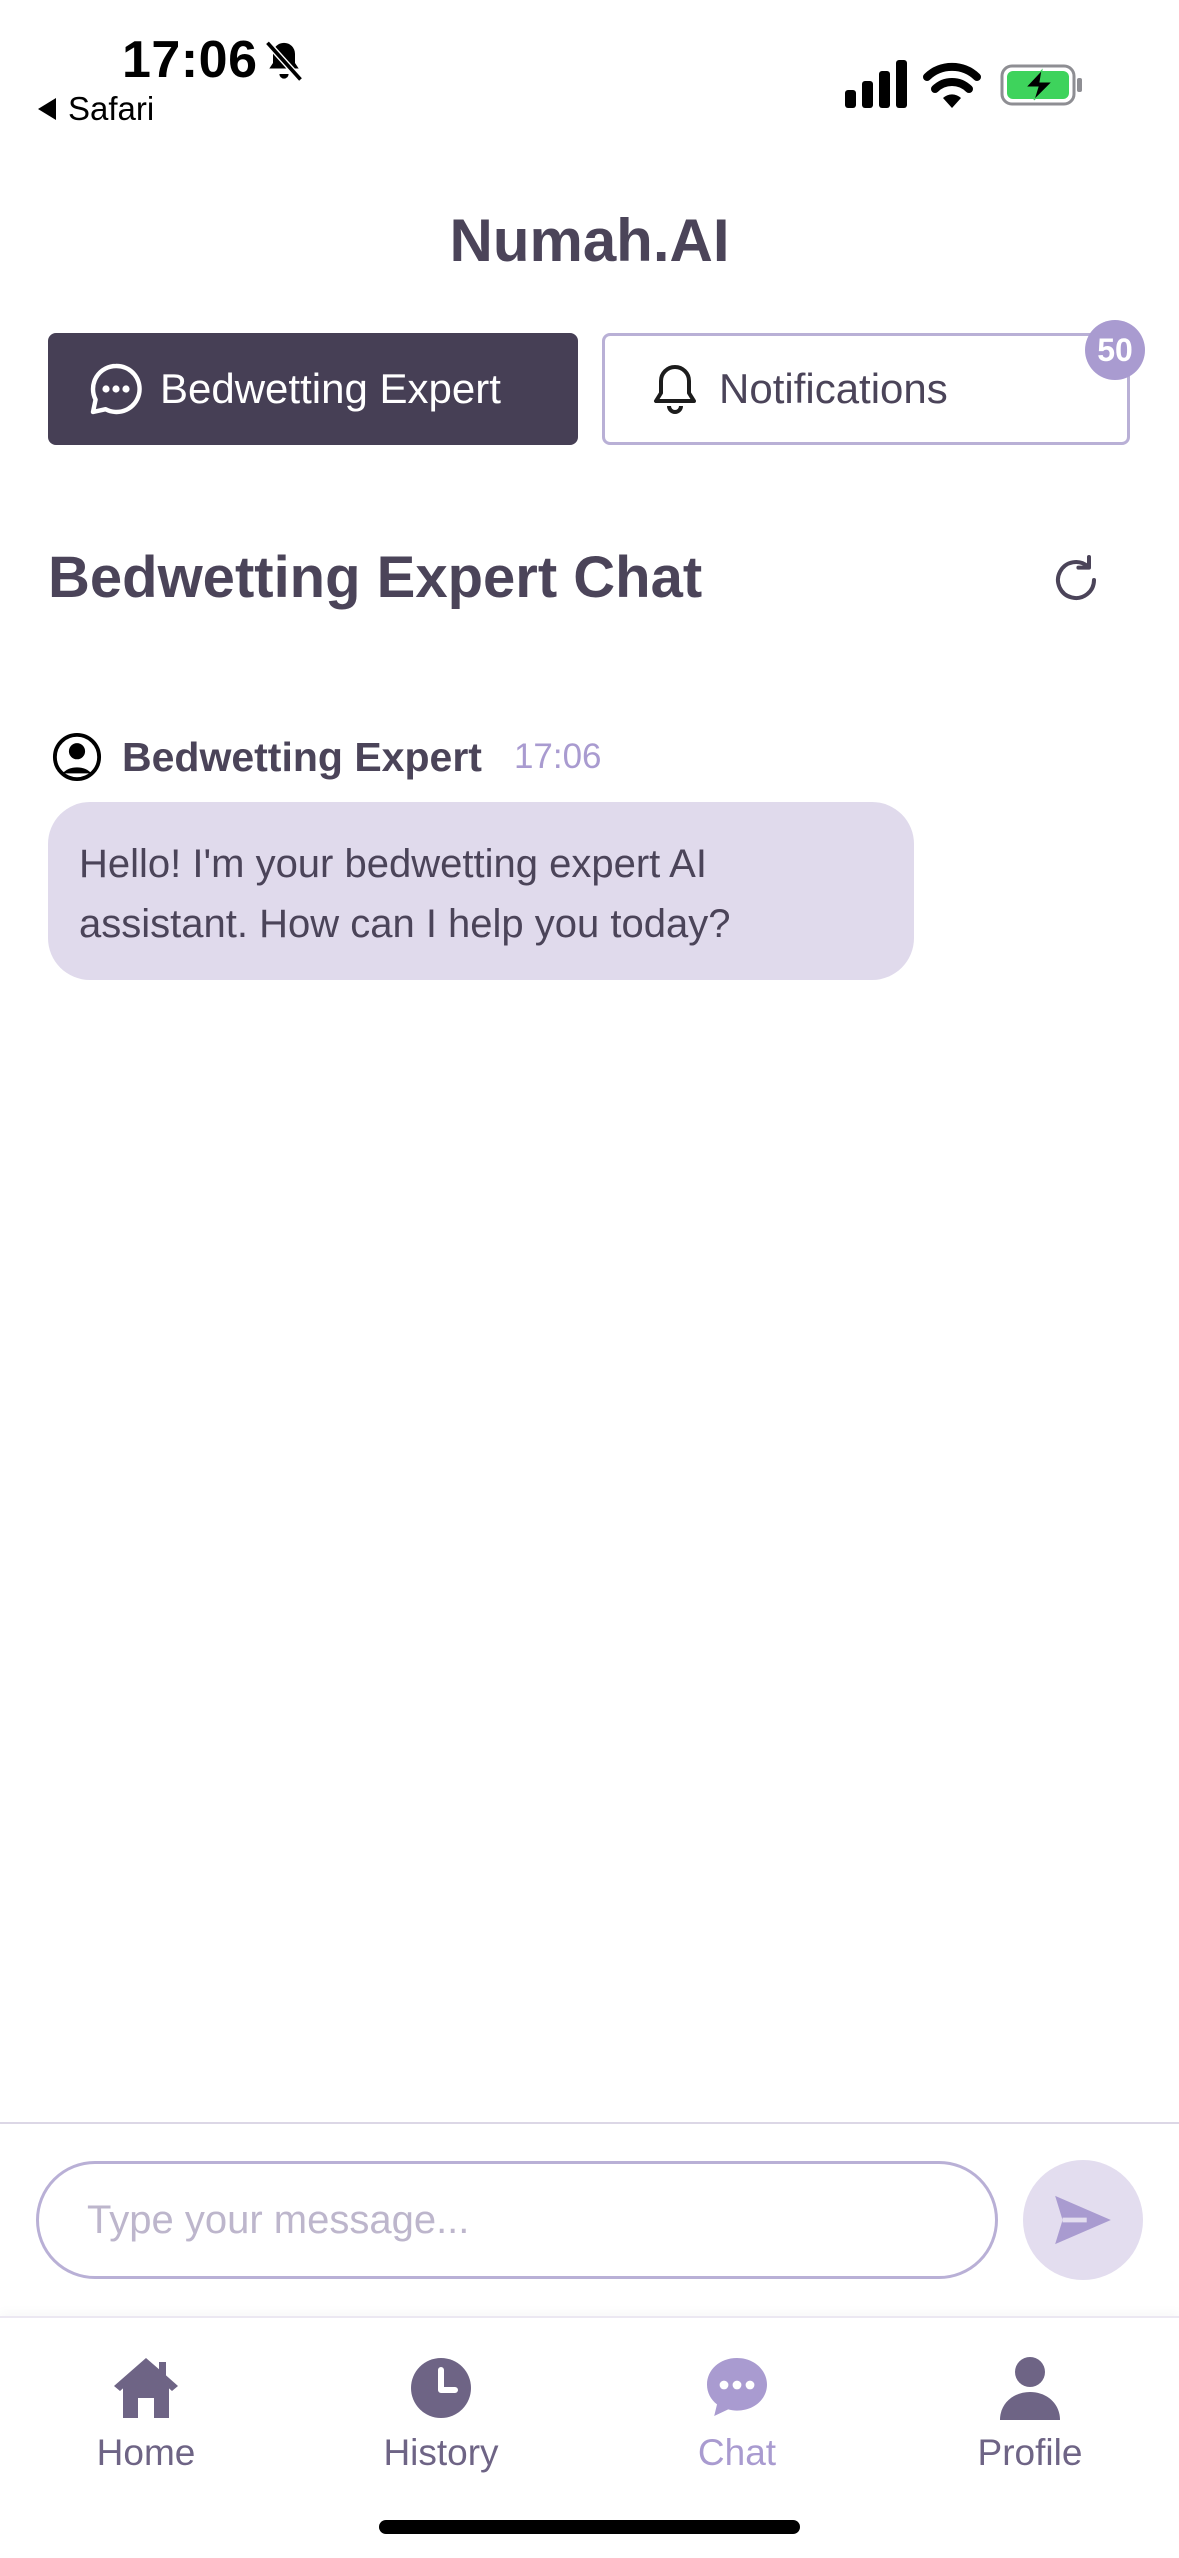 The image size is (1179, 2558). I want to click on refresh-icon, so click(1076, 580).